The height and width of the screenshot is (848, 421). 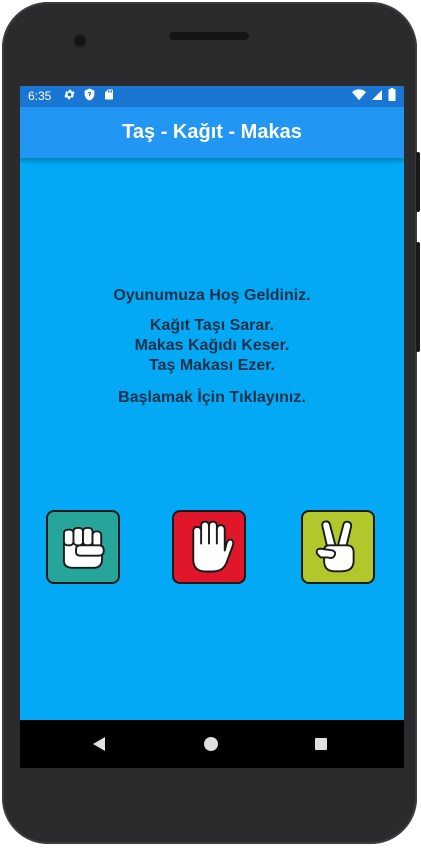 What do you see at coordinates (335, 546) in the screenshot?
I see `scissors-hand-icon` at bounding box center [335, 546].